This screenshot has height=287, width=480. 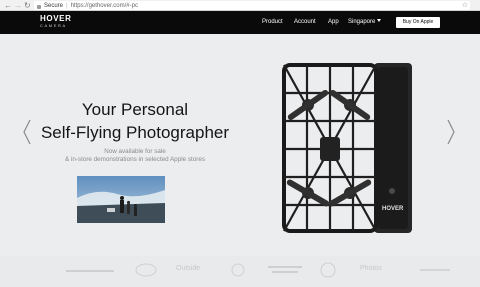 What do you see at coordinates (305, 22) in the screenshot?
I see `nav-account: Account` at bounding box center [305, 22].